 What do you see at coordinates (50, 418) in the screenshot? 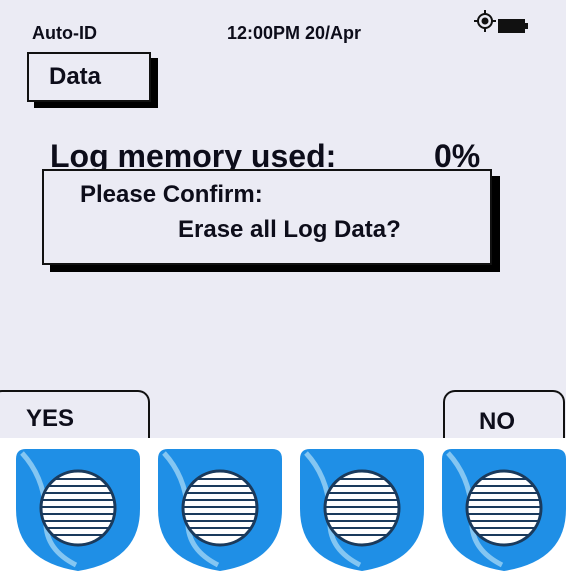
I see `yes-softkey-label: YES` at bounding box center [50, 418].